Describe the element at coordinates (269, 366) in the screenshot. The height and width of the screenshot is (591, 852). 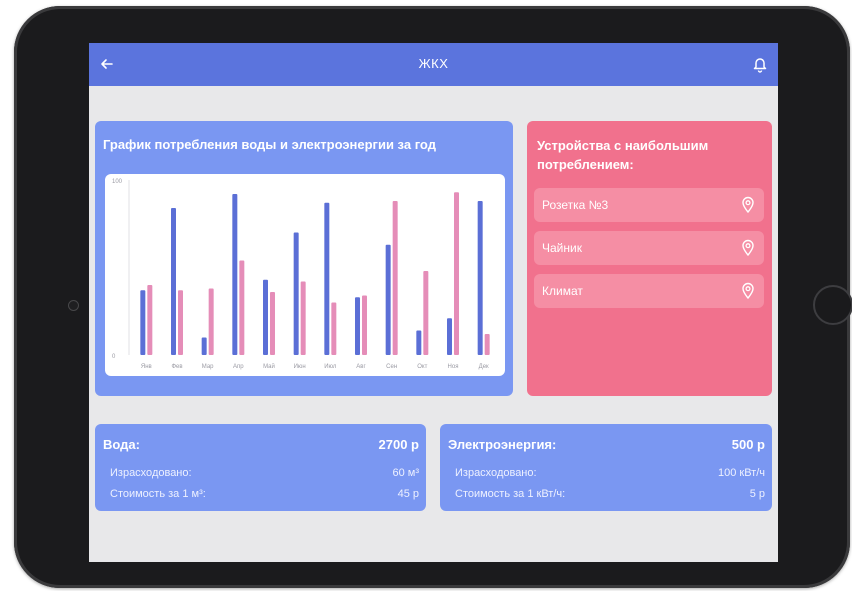
I see `x-tick-label: Май` at that location.